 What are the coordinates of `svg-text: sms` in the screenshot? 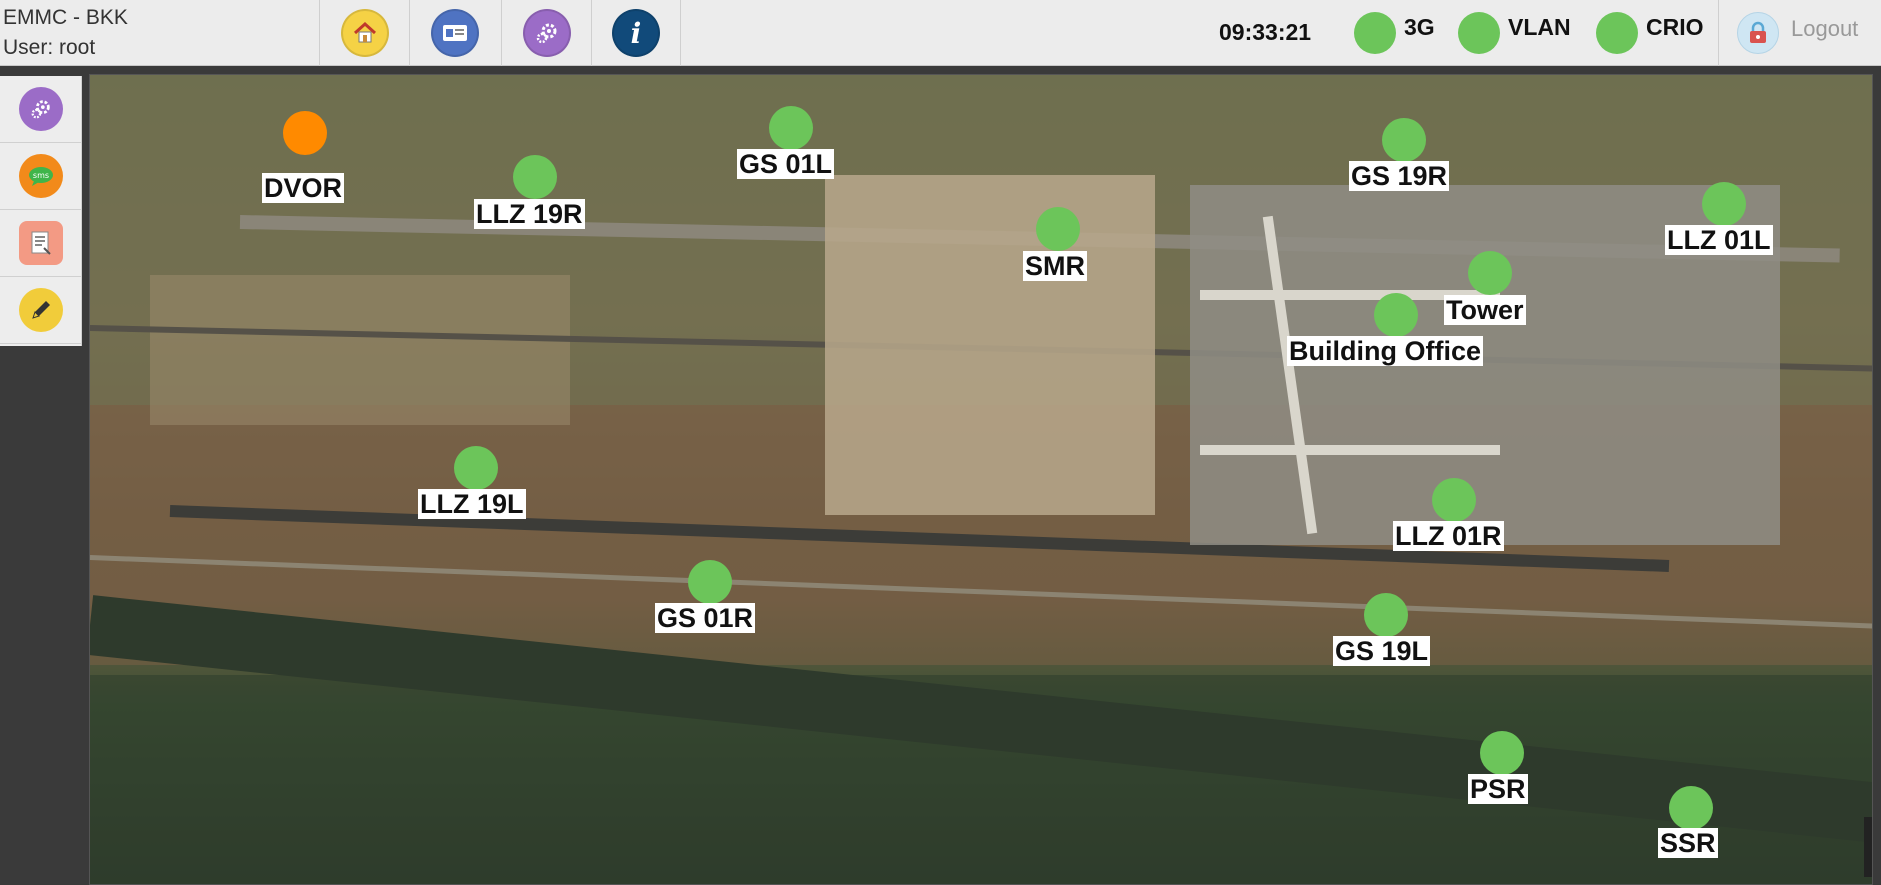 It's located at (40, 175).